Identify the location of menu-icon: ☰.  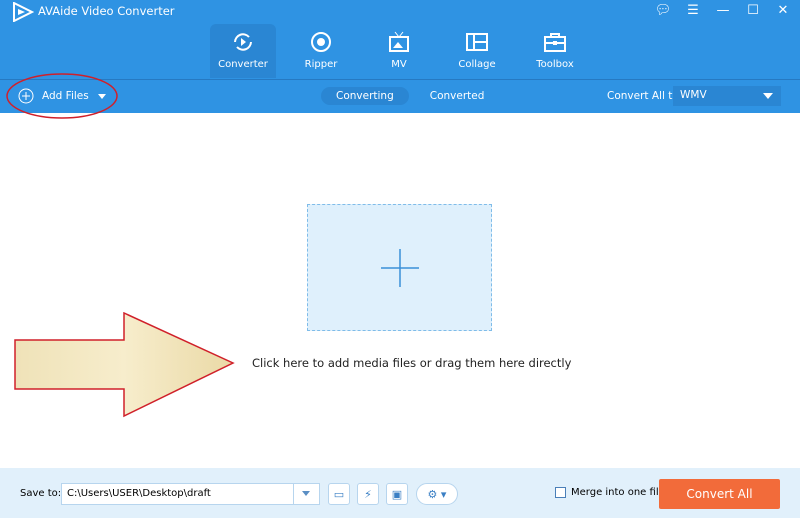
(693, 10).